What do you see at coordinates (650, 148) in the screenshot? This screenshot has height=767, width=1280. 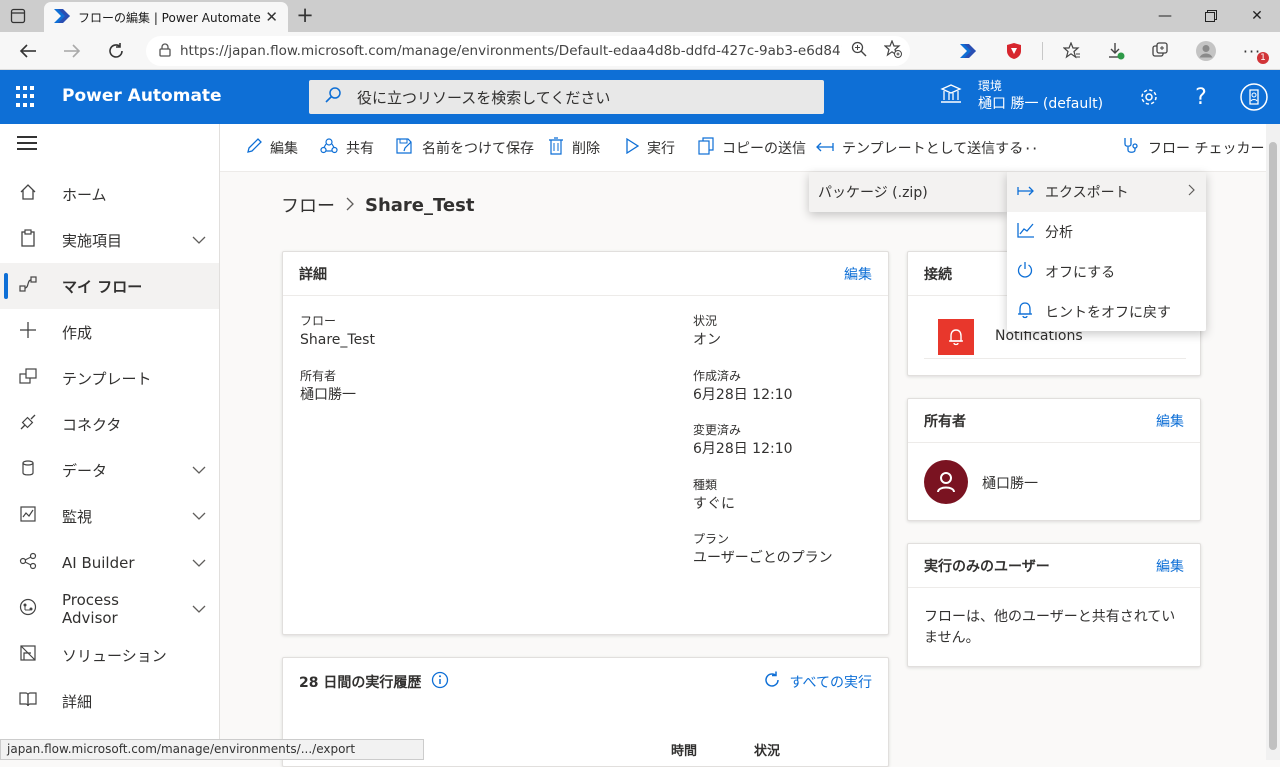 I see `run-button: 実行` at bounding box center [650, 148].